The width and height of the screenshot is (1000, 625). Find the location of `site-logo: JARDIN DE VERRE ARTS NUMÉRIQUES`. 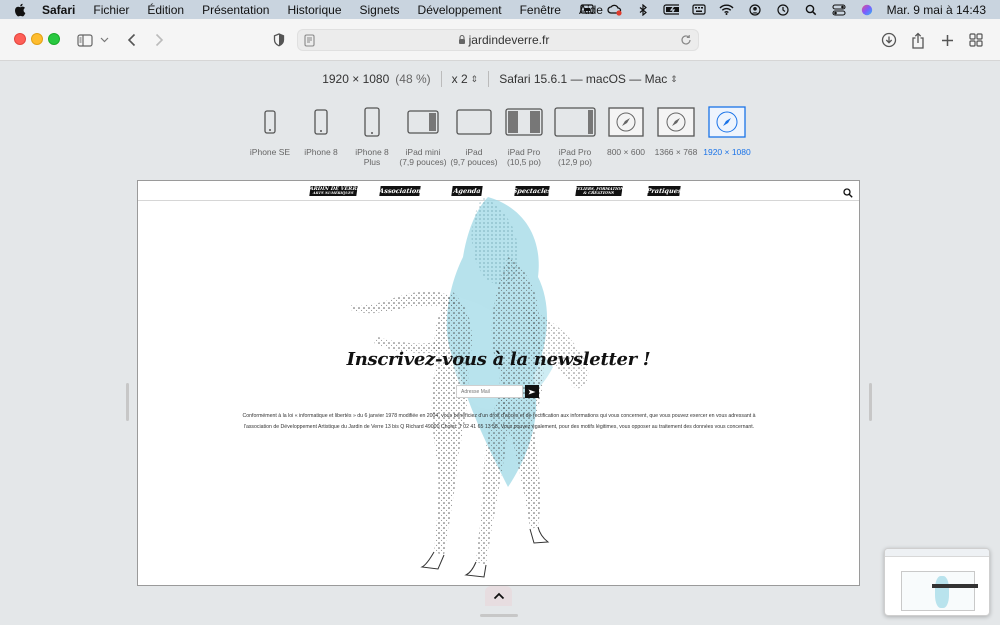

site-logo: JARDIN DE VERRE ARTS NUMÉRIQUES is located at coordinates (334, 191).